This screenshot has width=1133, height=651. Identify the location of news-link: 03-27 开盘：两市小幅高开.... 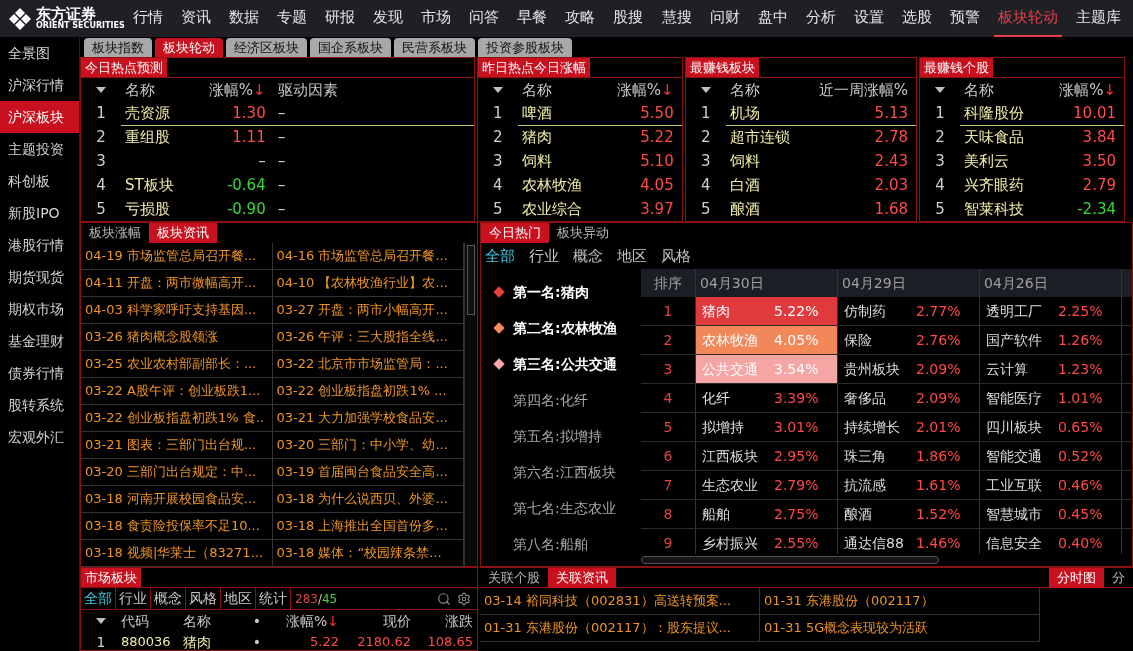
(362, 310).